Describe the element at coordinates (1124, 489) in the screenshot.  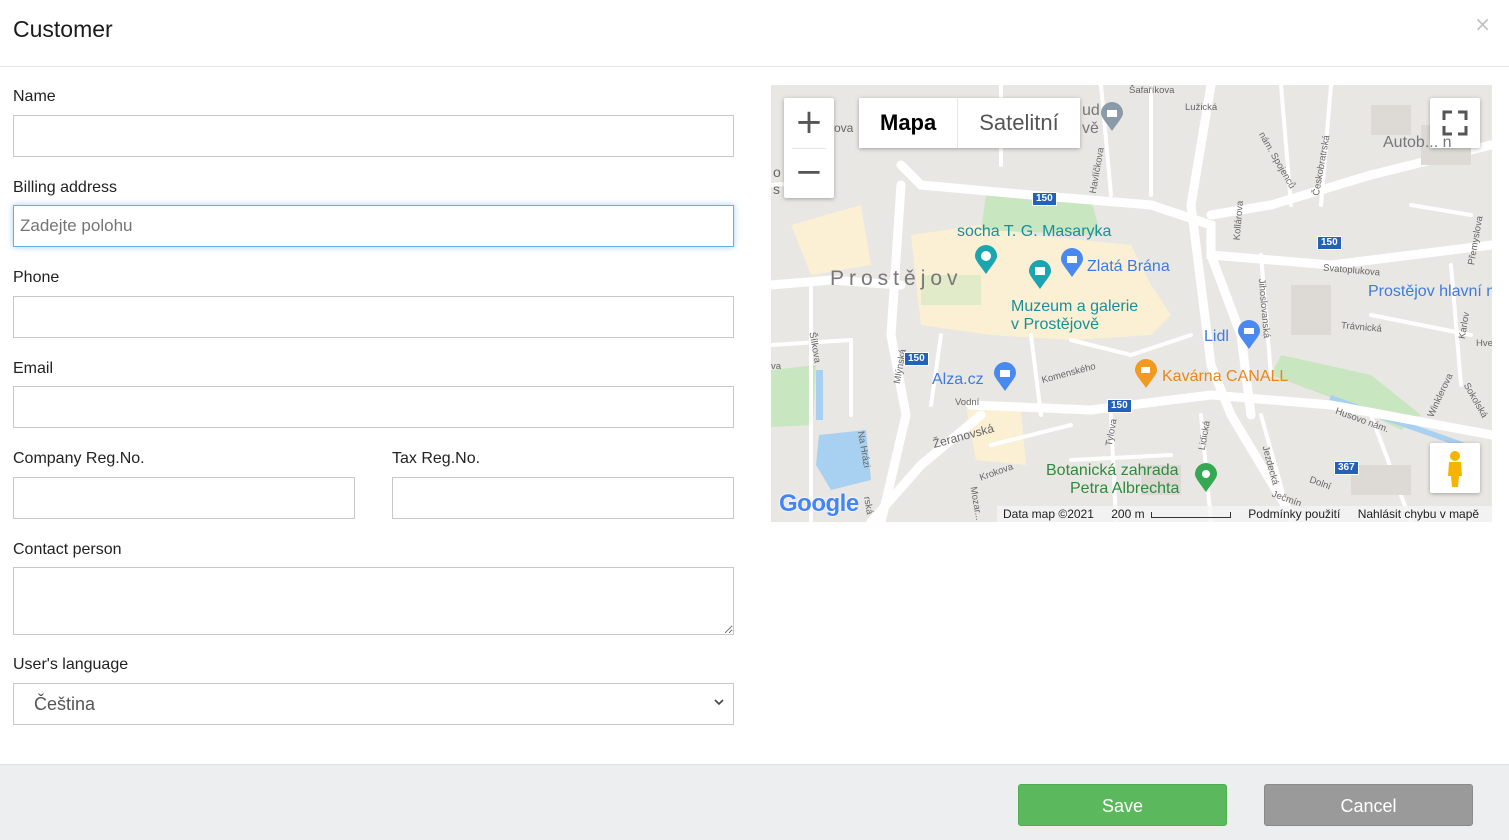
I see `poi-botanicka-label-2: Petra Albrechta` at that location.